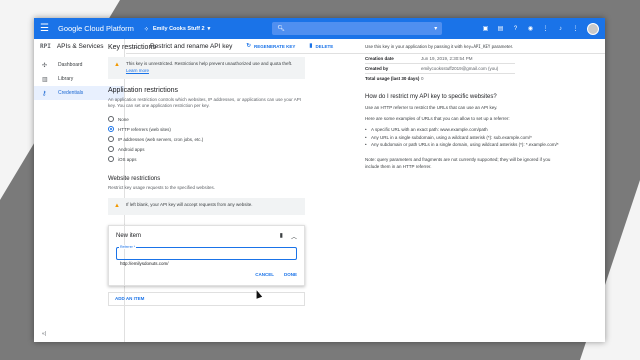 This screenshot has width=640, height=360. I want to click on radio-label: iOS apps, so click(127, 159).